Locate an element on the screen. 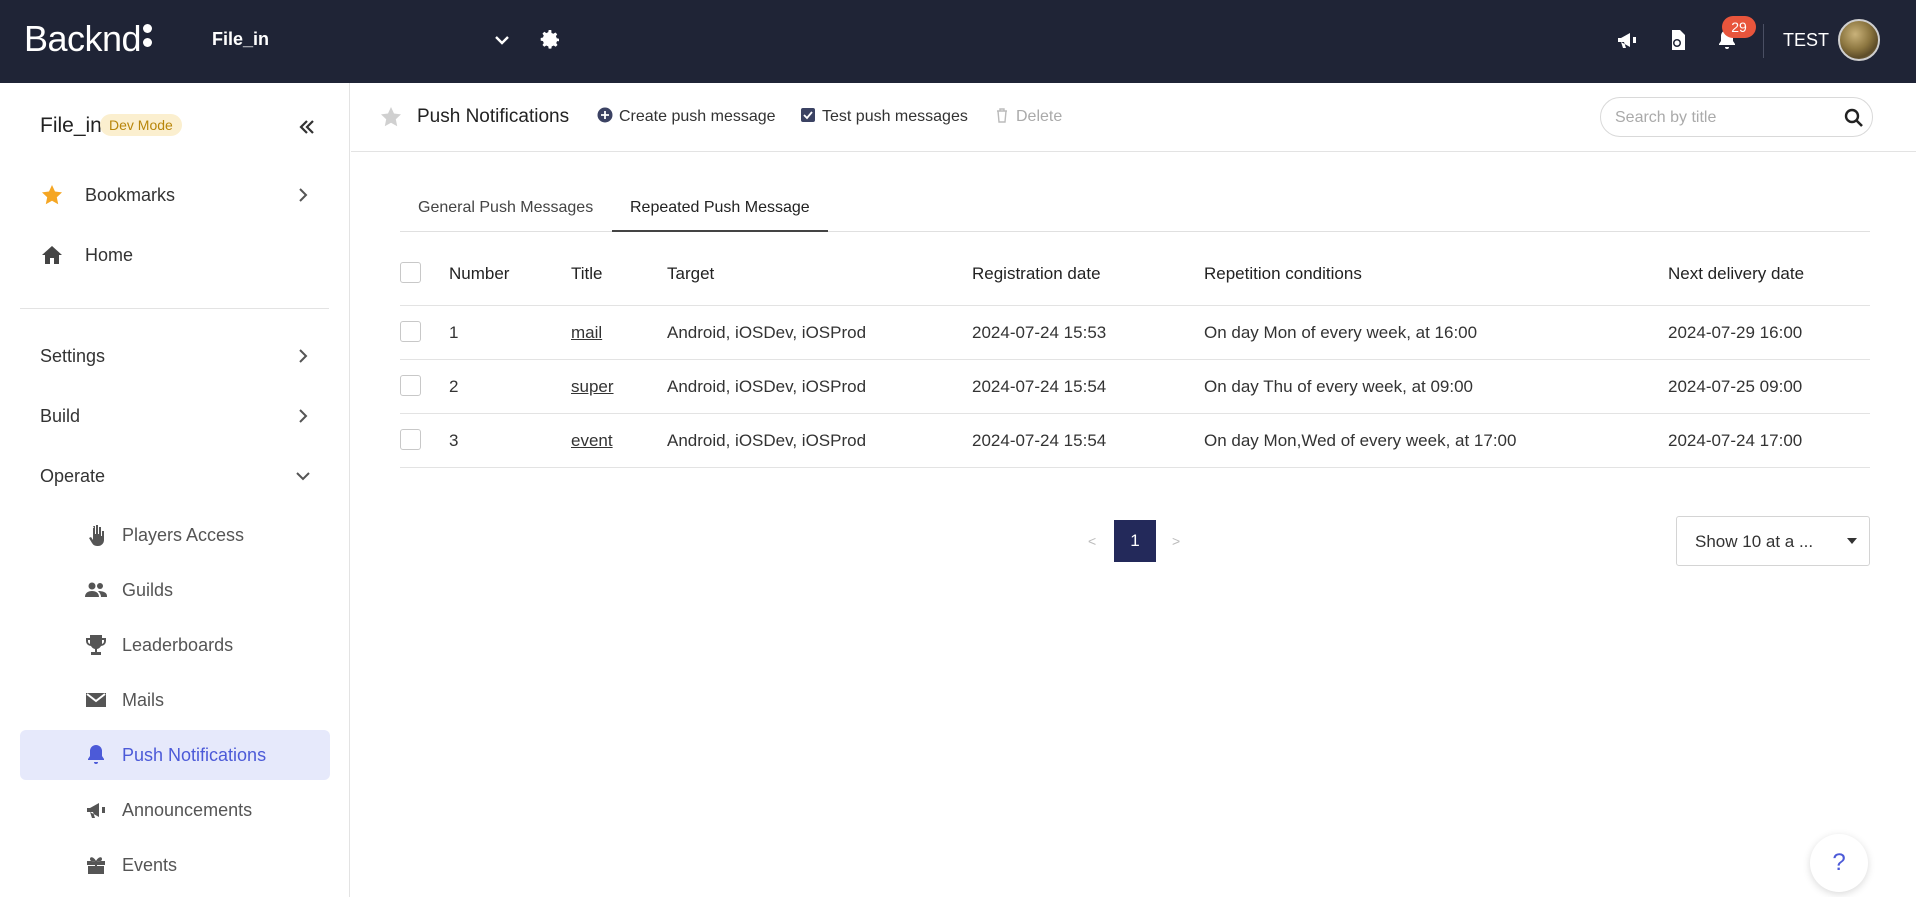 This screenshot has width=1916, height=897. column-header-title: Title is located at coordinates (587, 274).